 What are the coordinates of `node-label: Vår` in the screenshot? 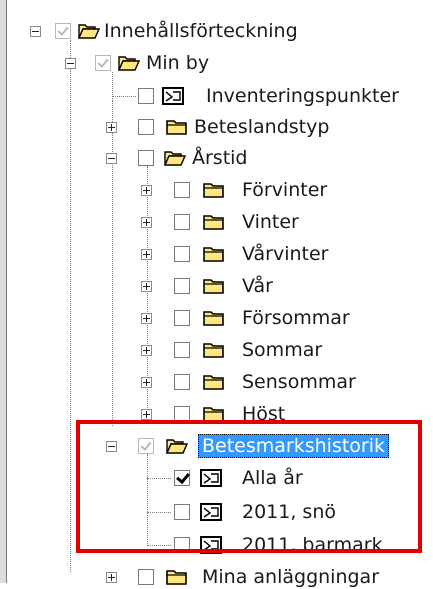 It's located at (257, 286).